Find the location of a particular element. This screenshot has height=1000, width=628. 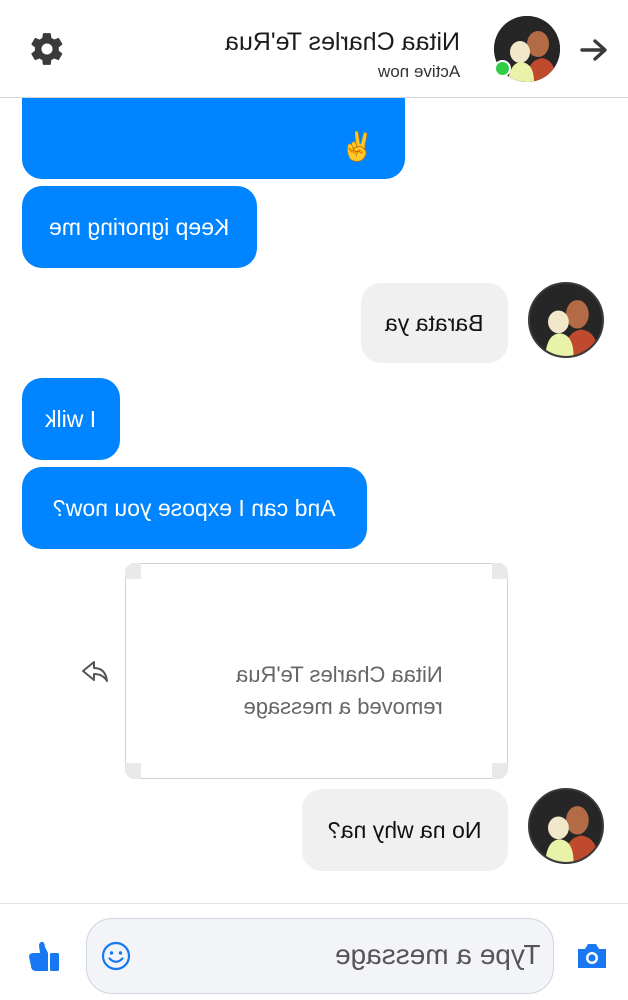

arrow-right-icon is located at coordinates (594, 50).